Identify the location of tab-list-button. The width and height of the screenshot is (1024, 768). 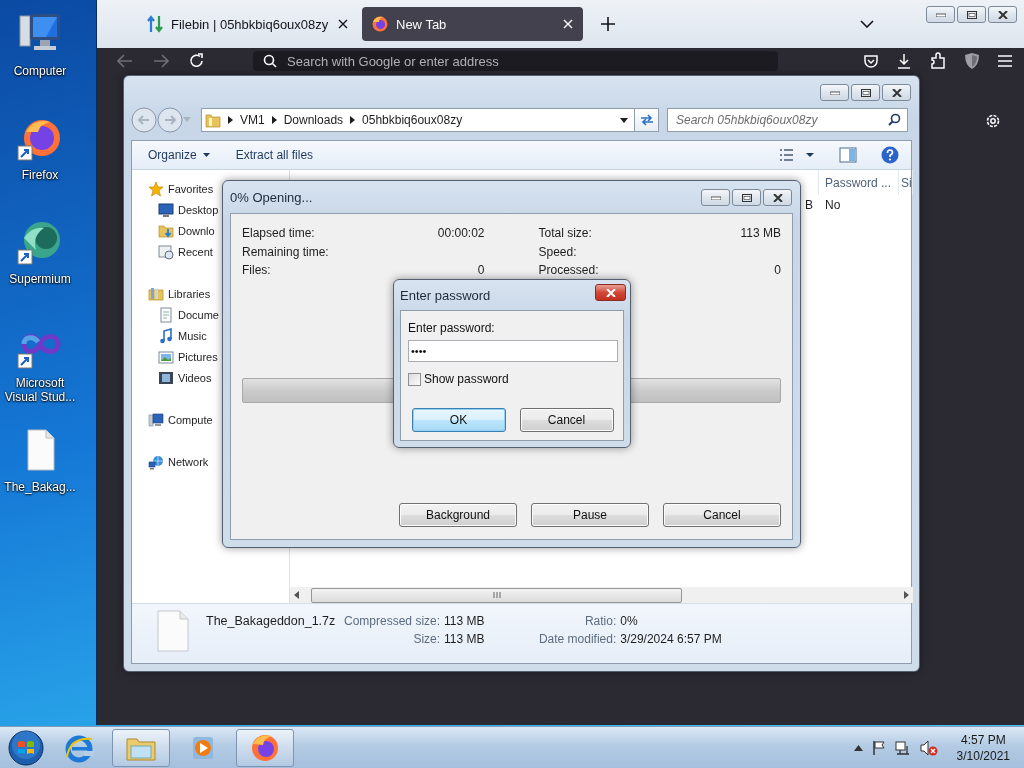
(867, 24).